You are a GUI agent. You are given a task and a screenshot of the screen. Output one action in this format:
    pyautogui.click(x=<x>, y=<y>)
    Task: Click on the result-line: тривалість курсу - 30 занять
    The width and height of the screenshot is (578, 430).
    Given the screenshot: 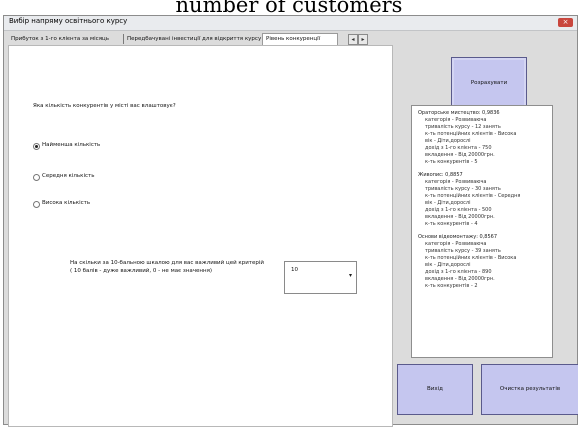 What is the action you would take?
    pyautogui.click(x=463, y=189)
    